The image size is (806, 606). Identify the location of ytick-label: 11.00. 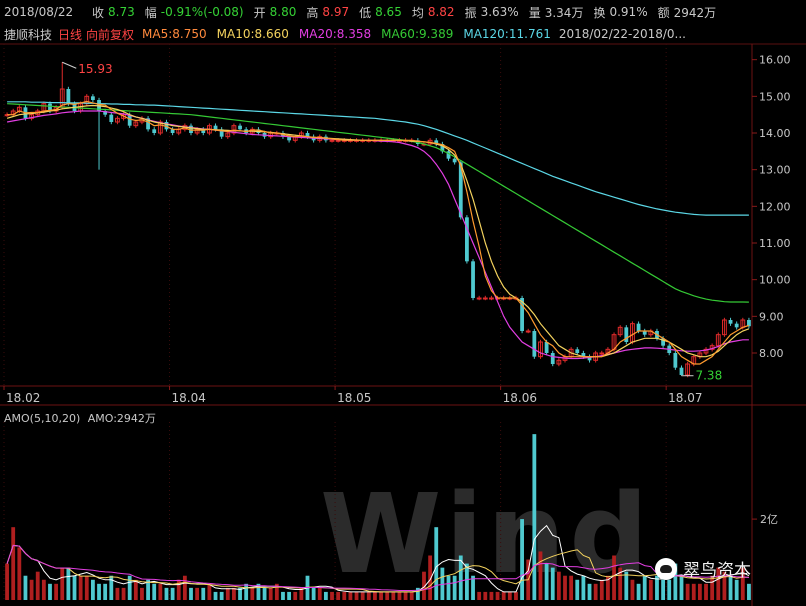
(775, 243).